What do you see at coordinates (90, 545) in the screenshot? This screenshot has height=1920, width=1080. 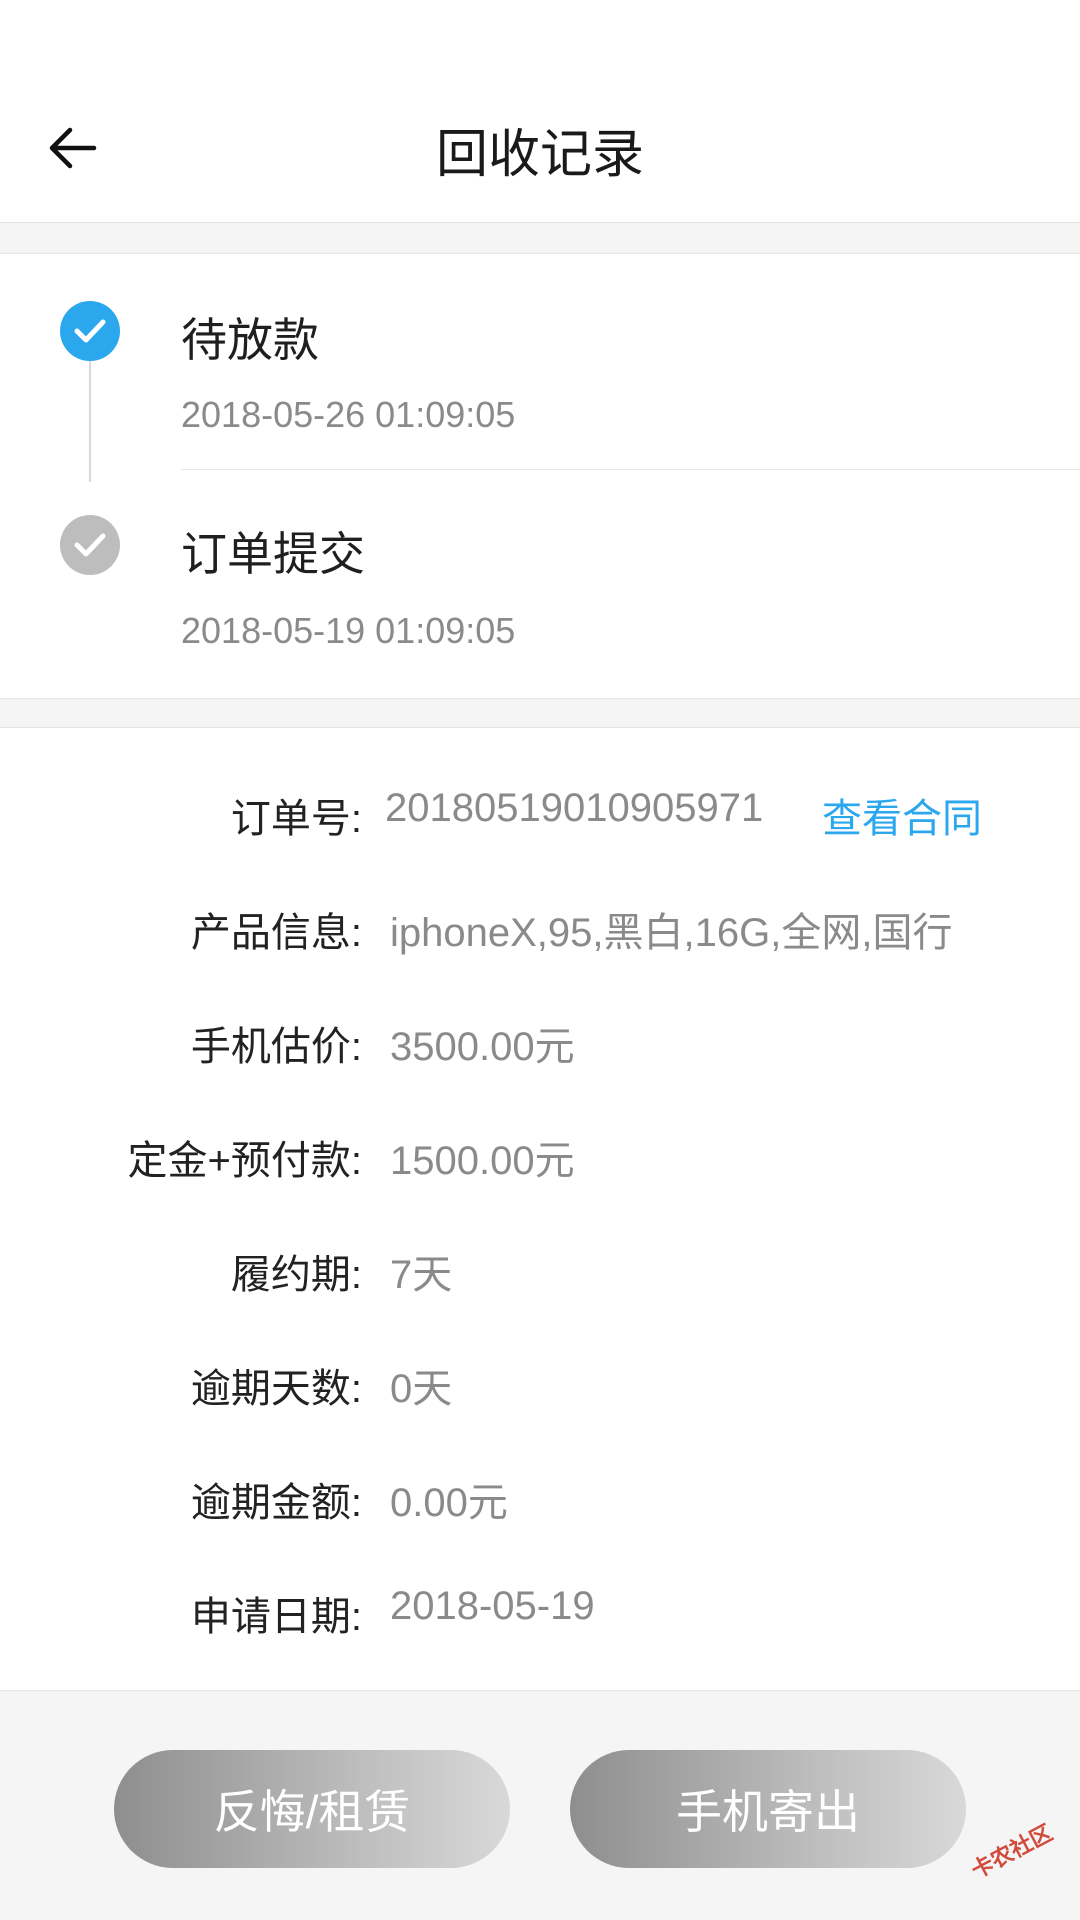 I see `check-circle-icon-done` at bounding box center [90, 545].